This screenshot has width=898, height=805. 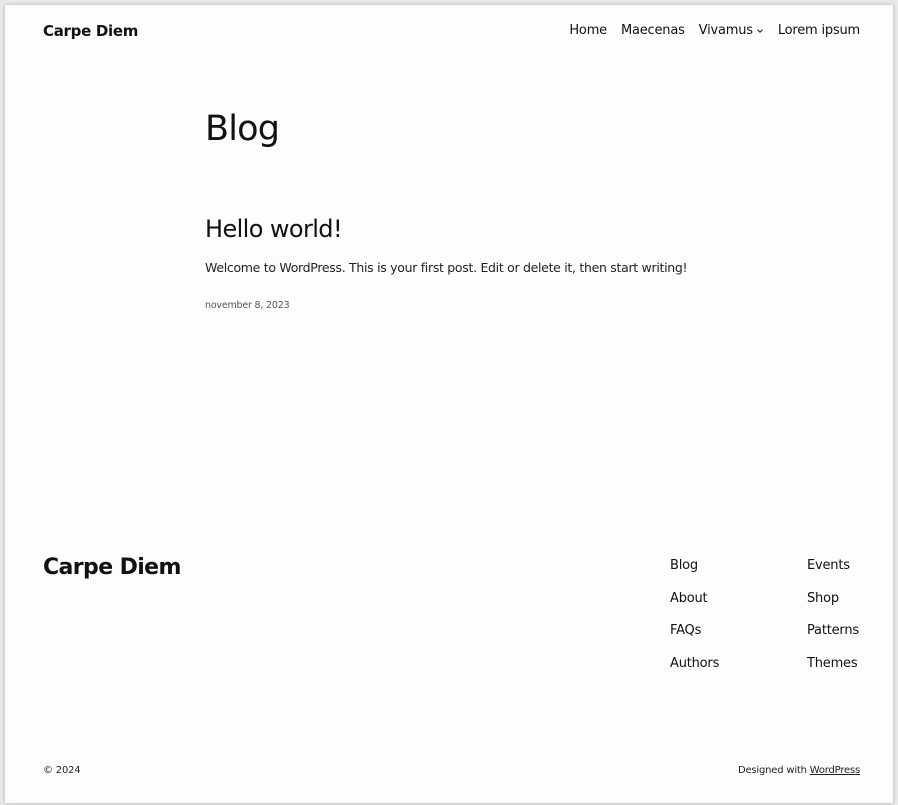 I want to click on nav-item-vivamus: Vivamus, so click(x=731, y=30).